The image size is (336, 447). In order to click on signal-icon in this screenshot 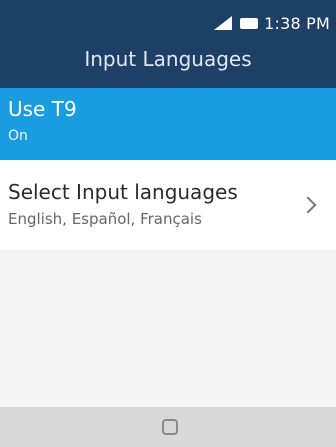, I will do `click(223, 23)`.